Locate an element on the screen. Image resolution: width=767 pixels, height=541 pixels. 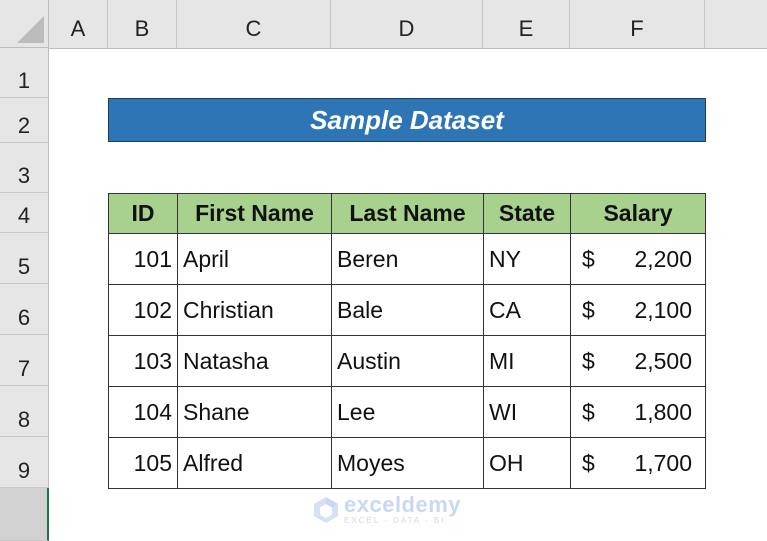
select-all-triangle-icon is located at coordinates (30, 29).